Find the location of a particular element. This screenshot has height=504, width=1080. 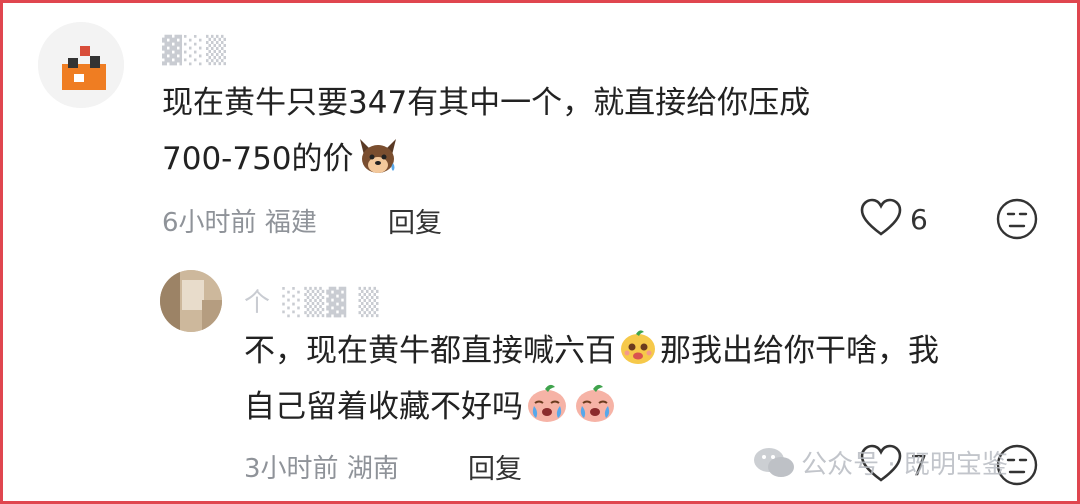

comment-meta: 3小时前 湖南 is located at coordinates (321, 466).